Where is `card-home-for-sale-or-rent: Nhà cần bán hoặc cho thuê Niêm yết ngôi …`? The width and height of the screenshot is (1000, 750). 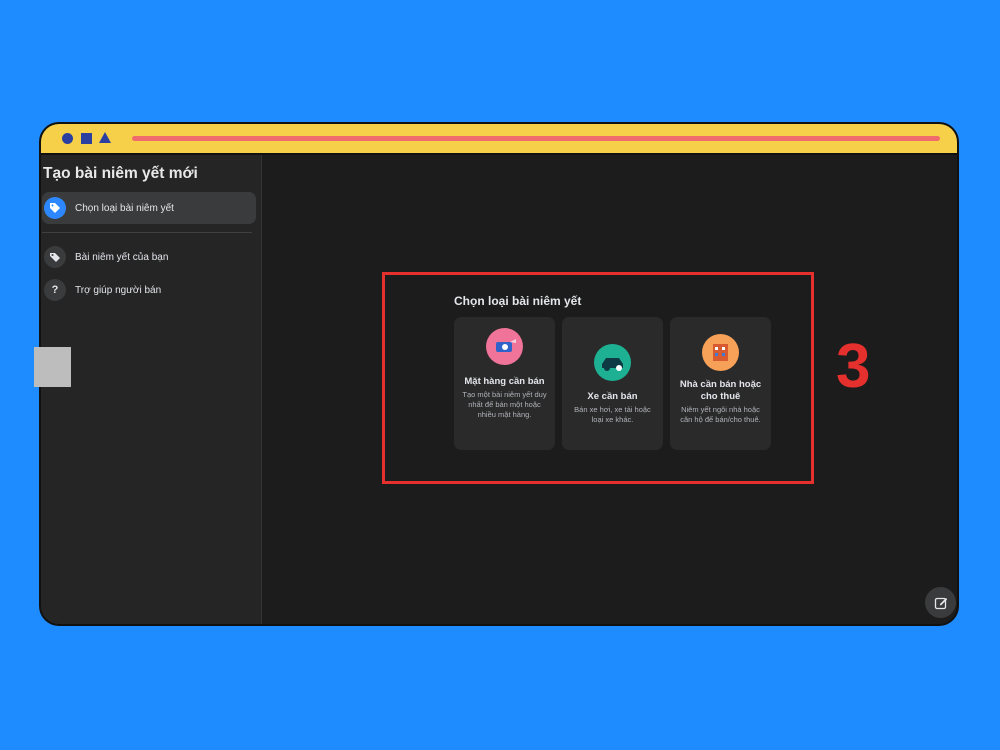 card-home-for-sale-or-rent: Nhà cần bán hoặc cho thuê Niêm yết ngôi … is located at coordinates (720, 383).